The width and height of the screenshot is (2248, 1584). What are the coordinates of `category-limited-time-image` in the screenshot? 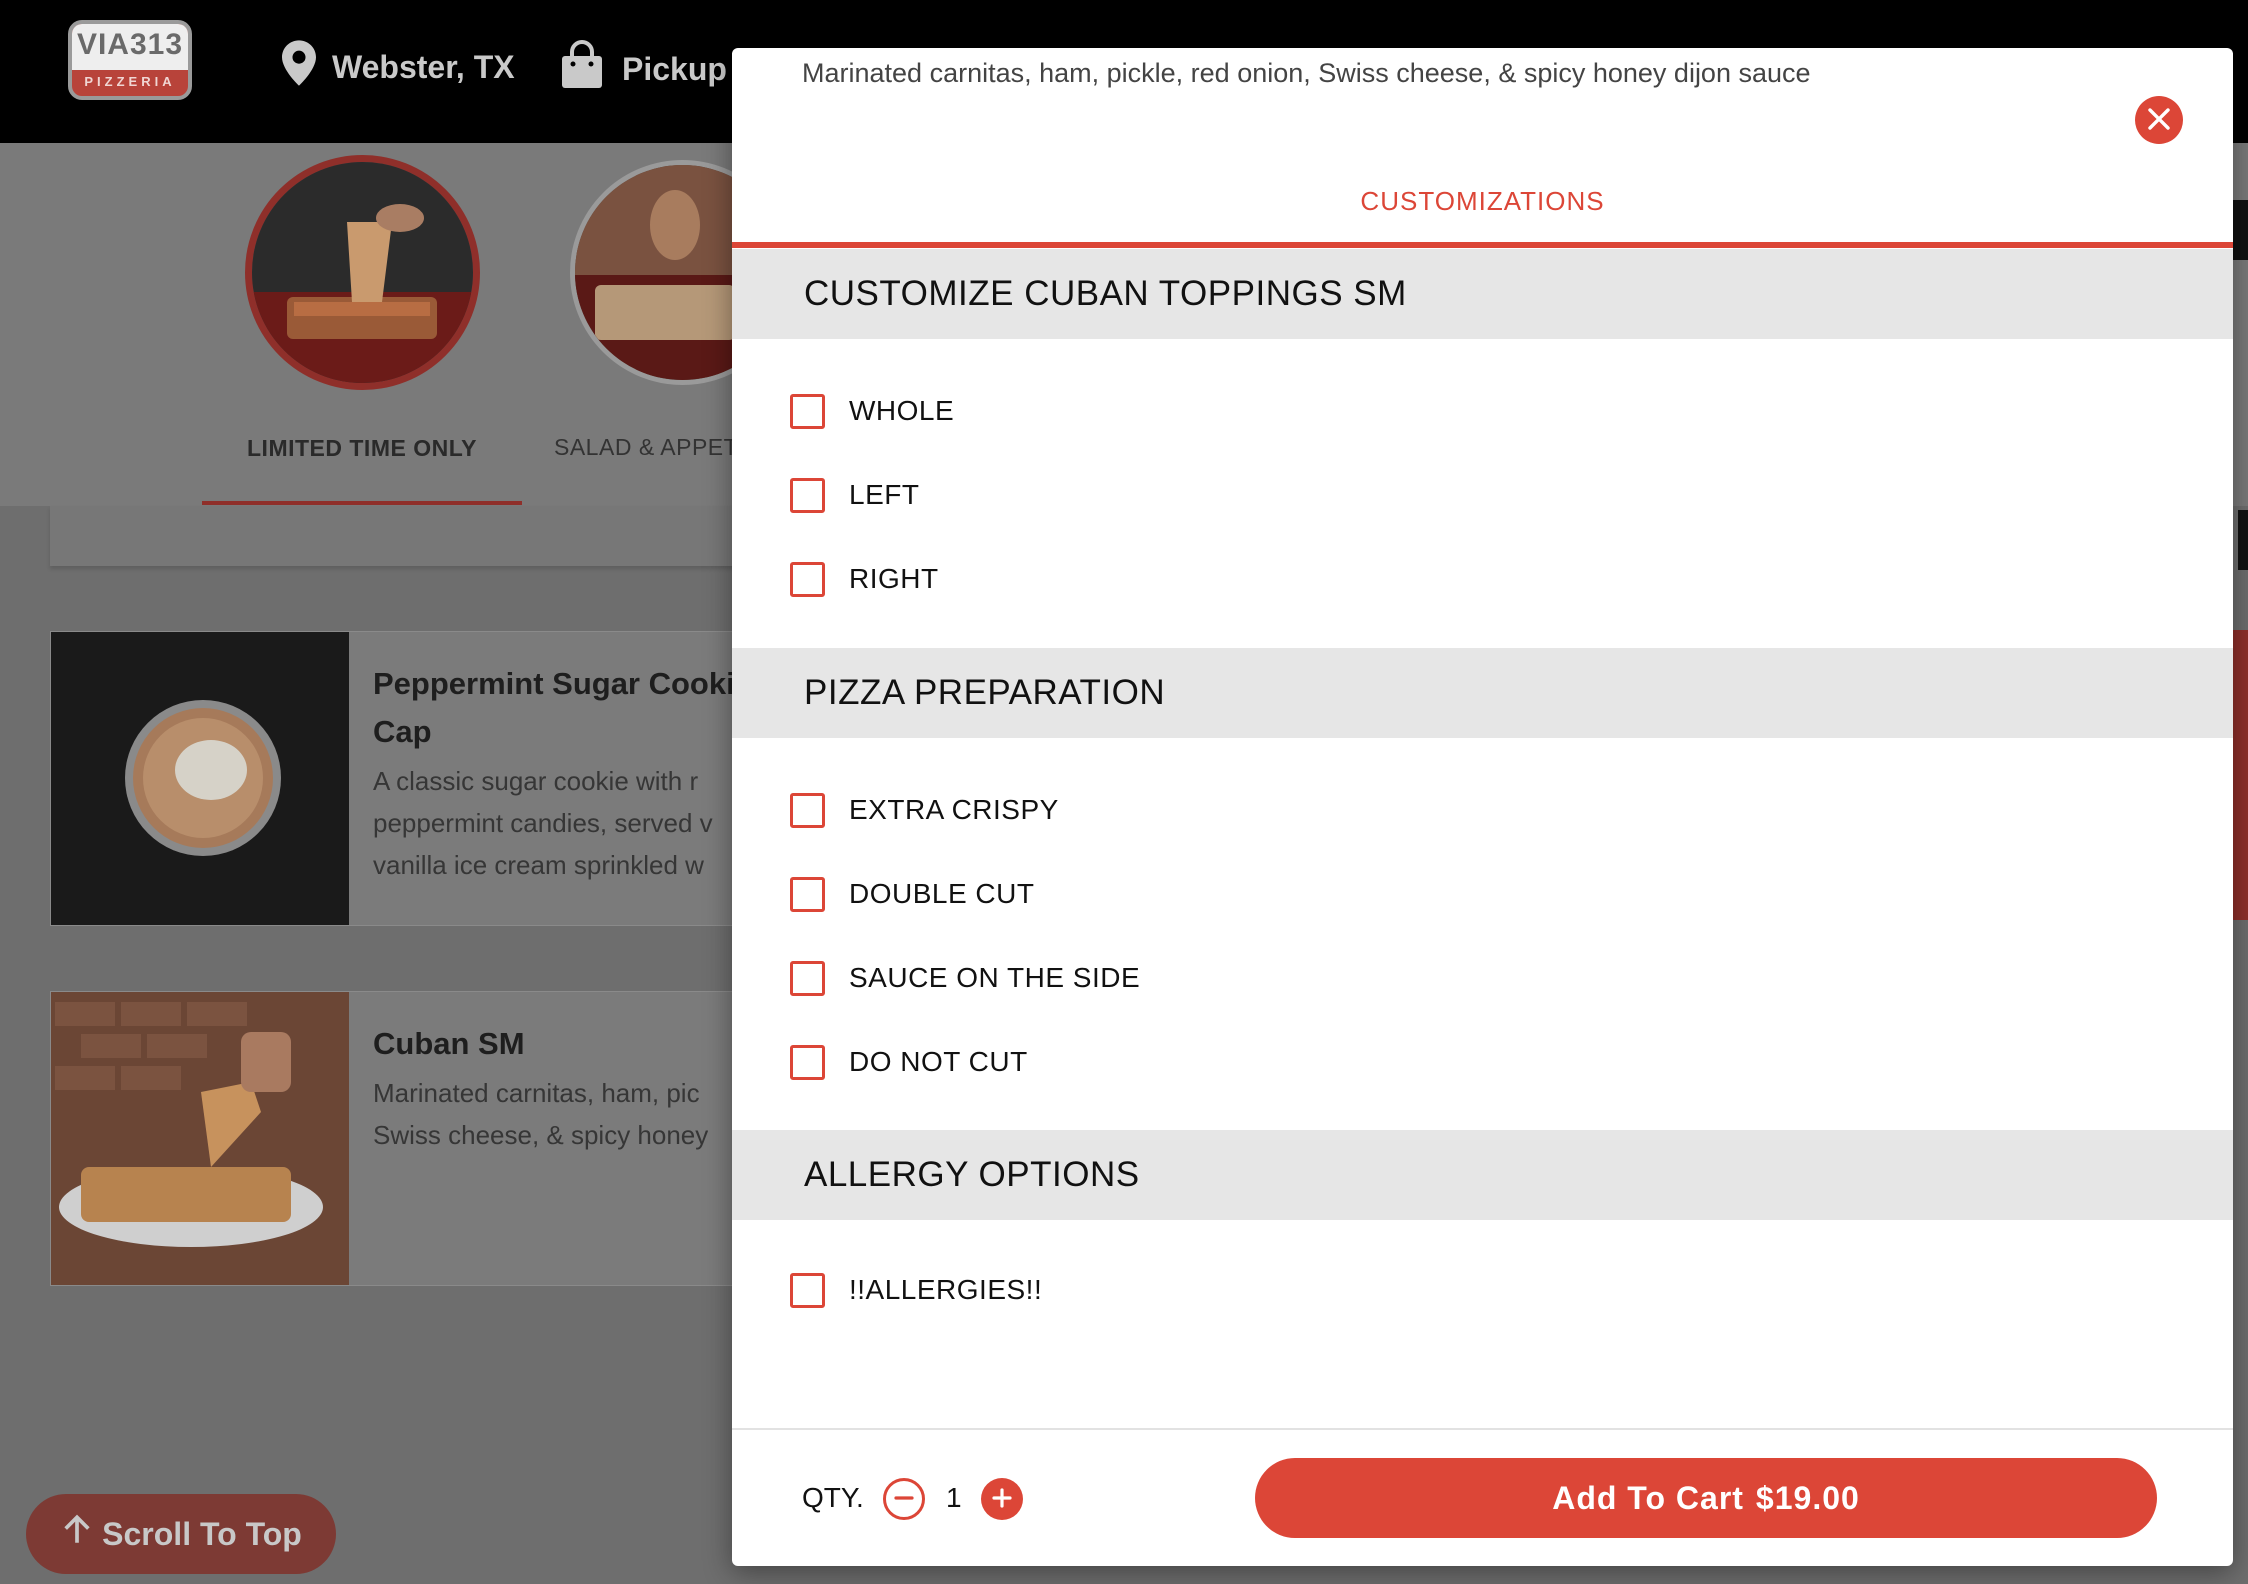 It's located at (362, 272).